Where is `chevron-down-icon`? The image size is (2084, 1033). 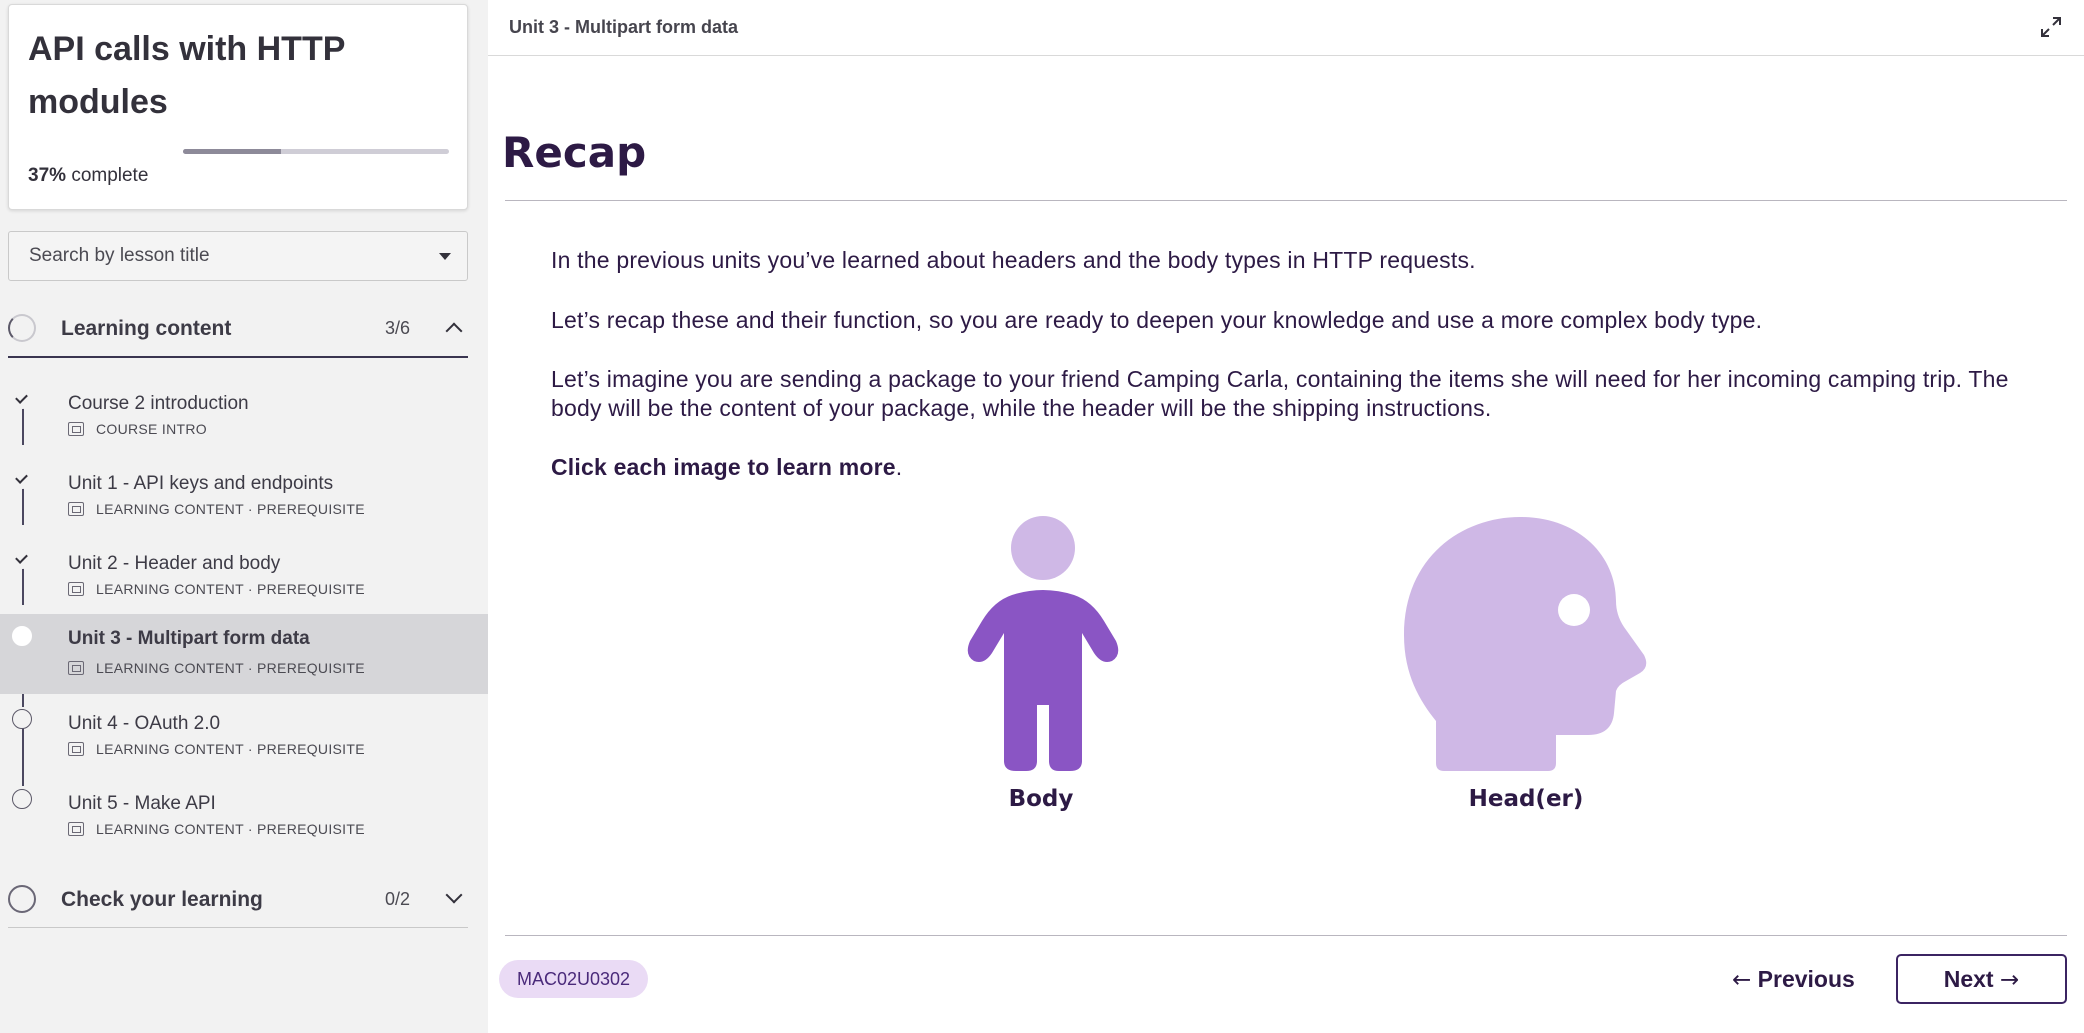
chevron-down-icon is located at coordinates (454, 895).